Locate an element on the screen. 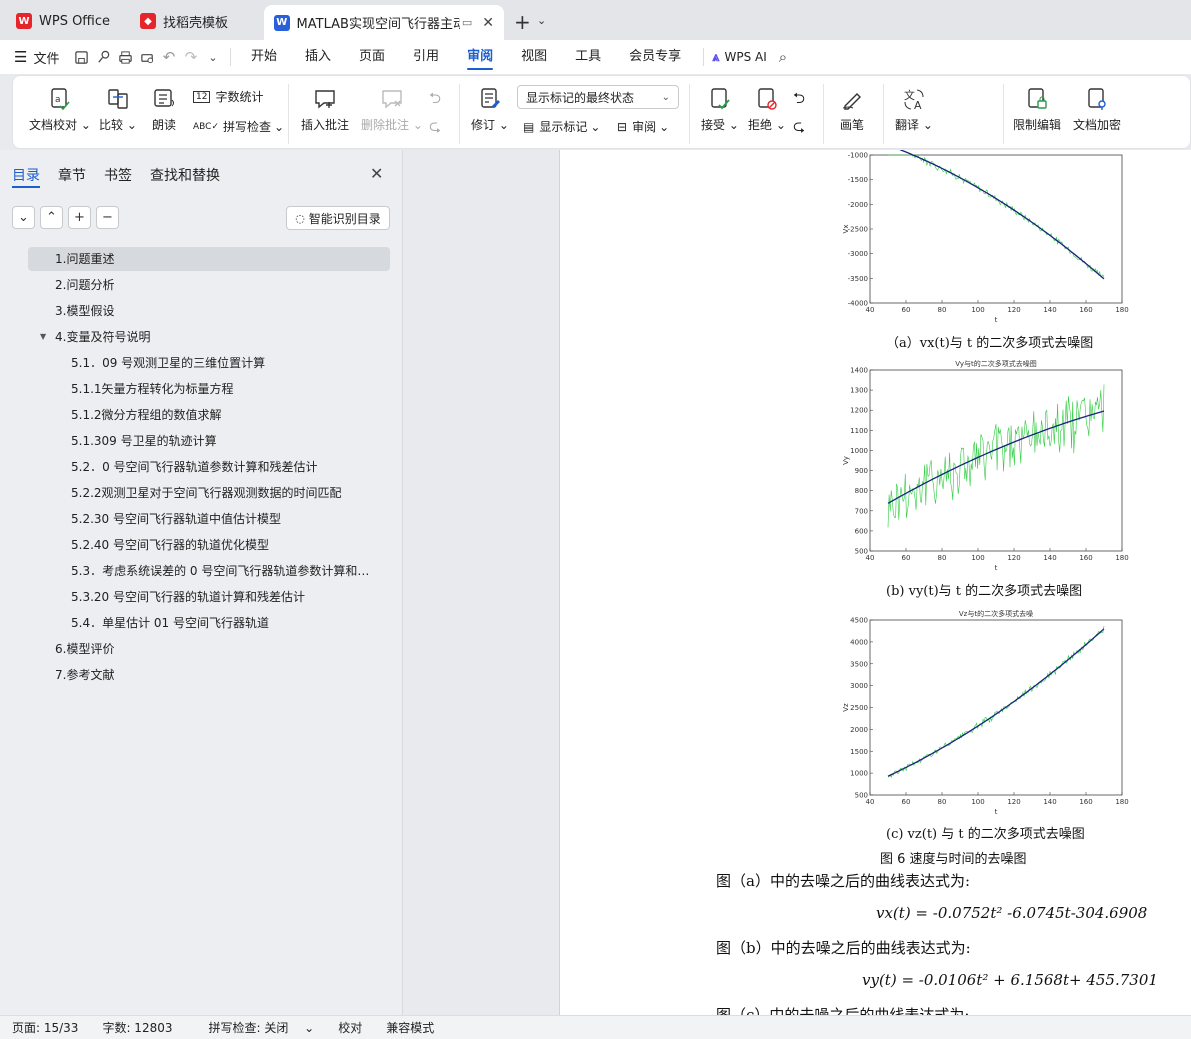 The image size is (1191, 1039). menu-insert: 插入 is located at coordinates (318, 57).